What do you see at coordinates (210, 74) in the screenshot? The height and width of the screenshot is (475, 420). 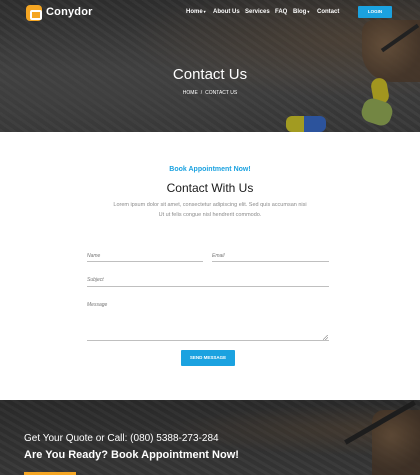 I see `page-title: Contact Us` at bounding box center [210, 74].